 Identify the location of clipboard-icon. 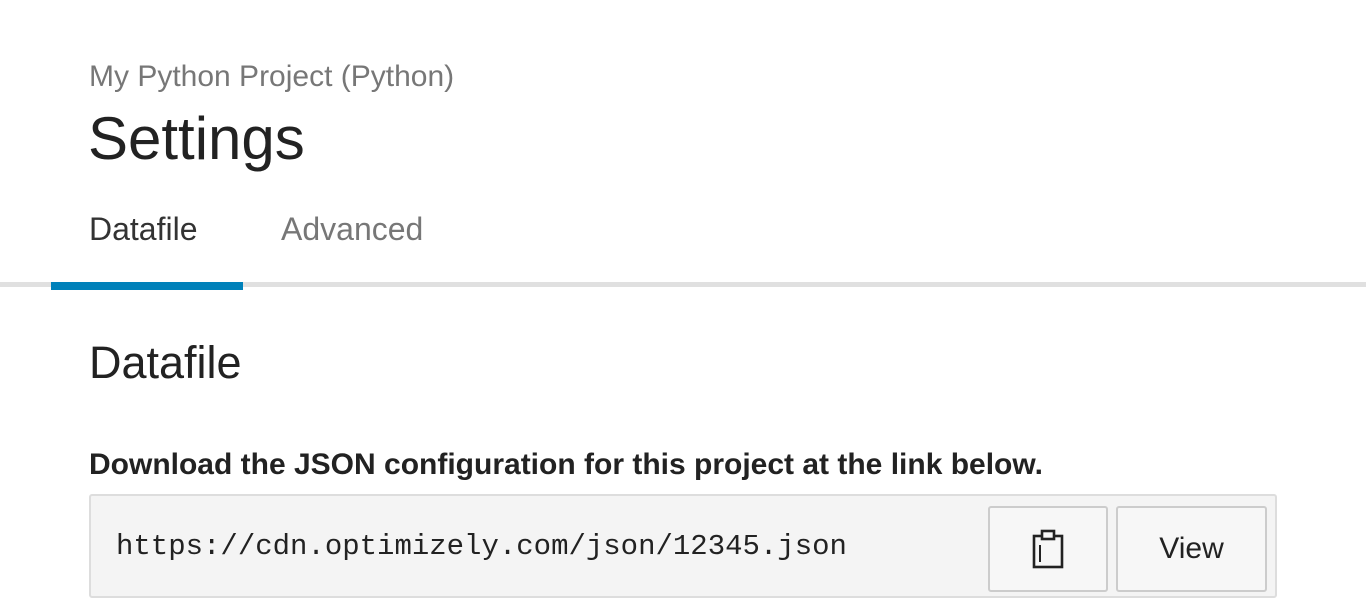
(1048, 549).